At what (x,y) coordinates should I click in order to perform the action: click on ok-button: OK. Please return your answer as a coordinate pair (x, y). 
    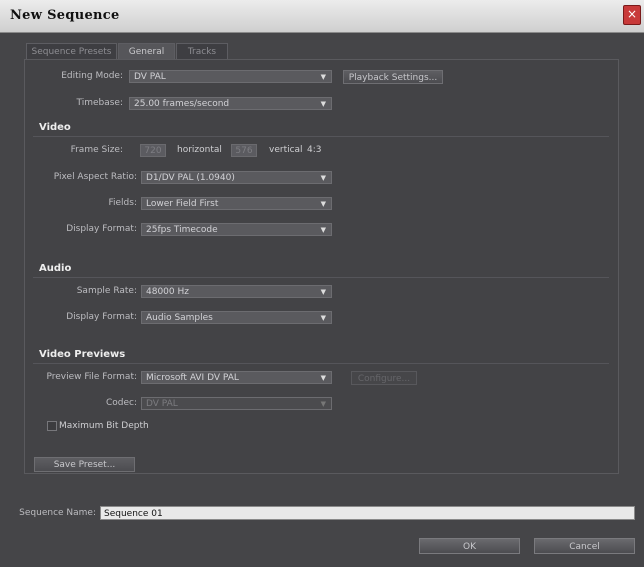
    Looking at the image, I should click on (469, 546).